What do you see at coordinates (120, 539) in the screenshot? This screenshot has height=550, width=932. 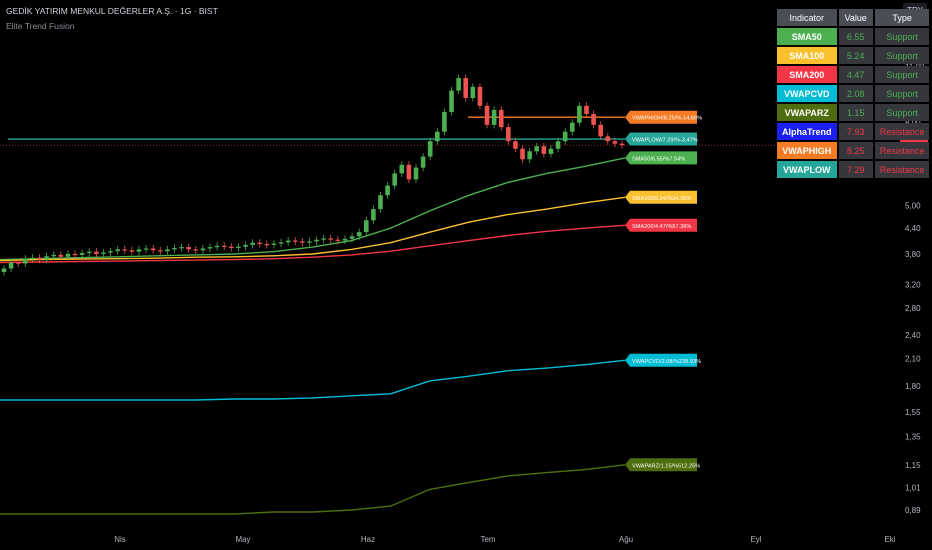 I see `x-axis-tick-label: Nis` at bounding box center [120, 539].